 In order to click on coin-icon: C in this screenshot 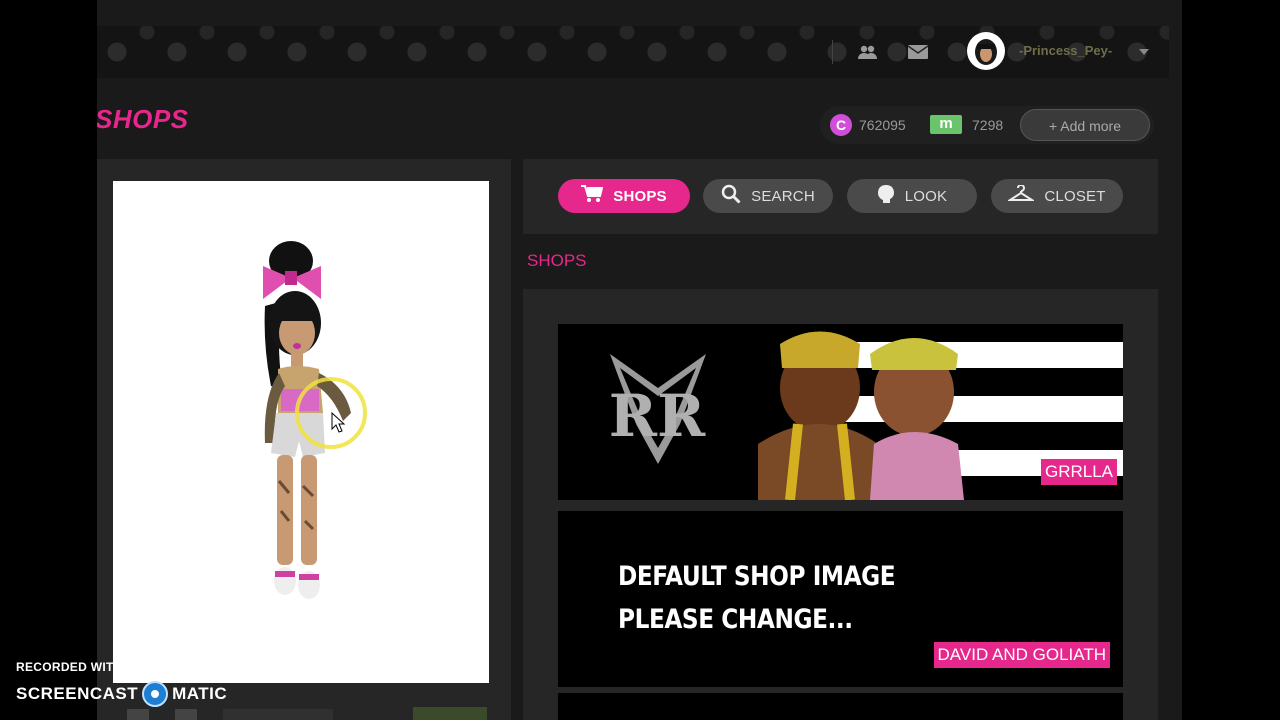, I will do `click(841, 125)`.